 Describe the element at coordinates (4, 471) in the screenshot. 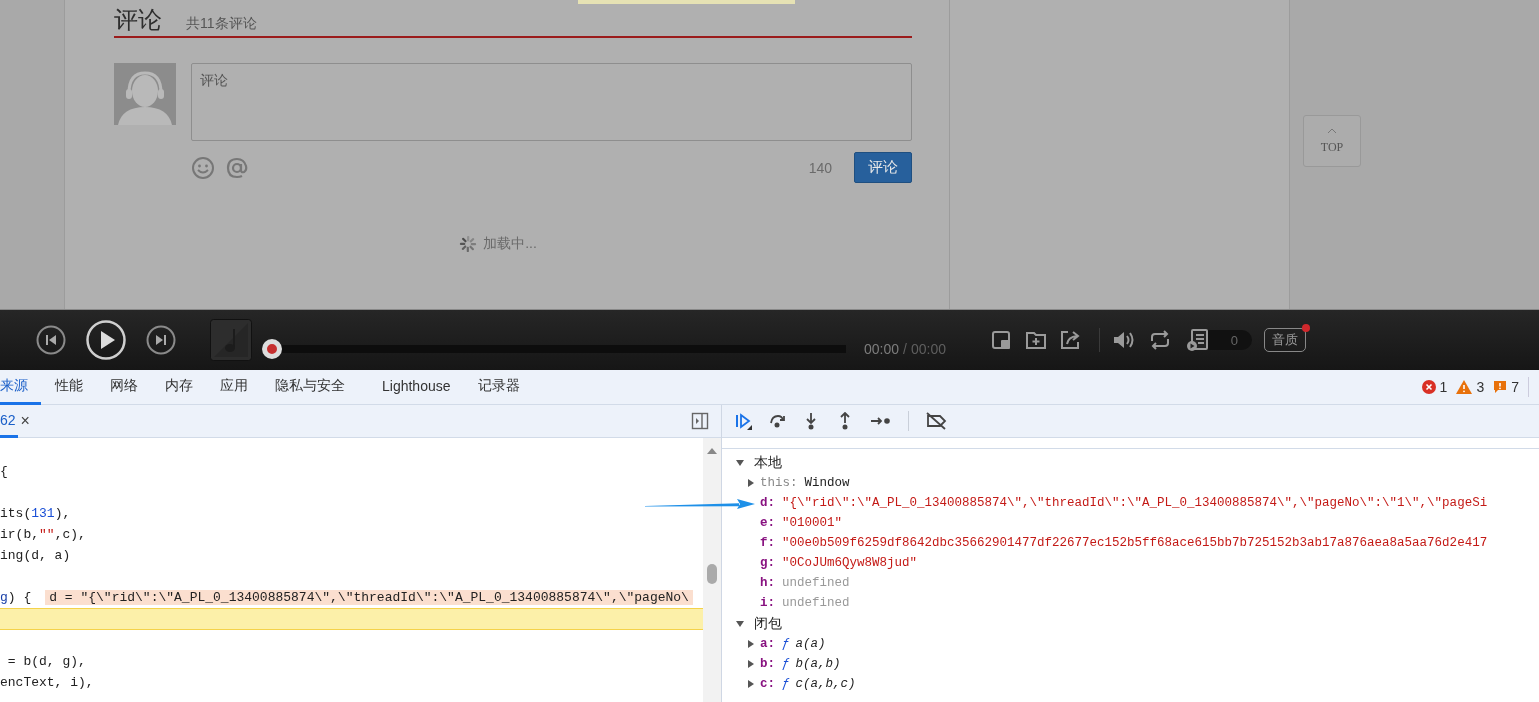

I see `code-text: {` at that location.